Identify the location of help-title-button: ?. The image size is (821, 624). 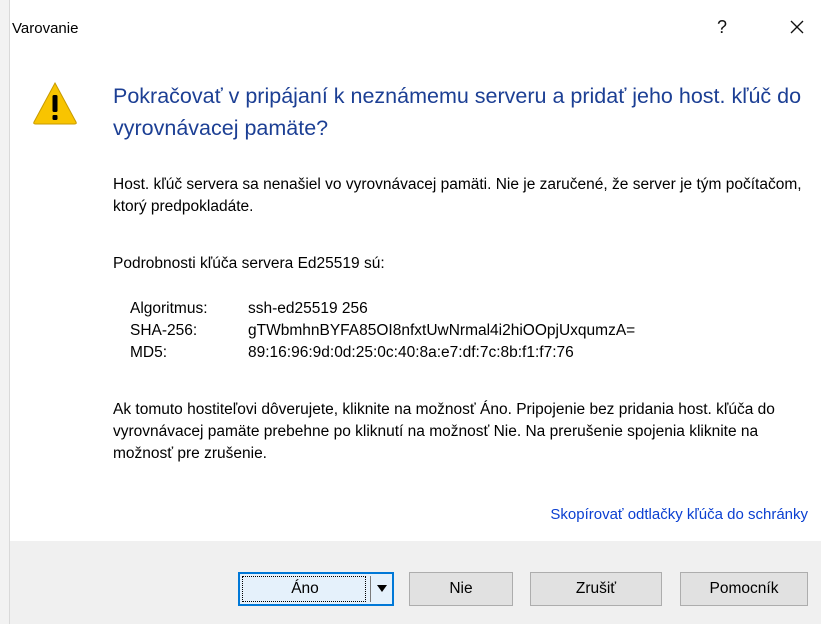
(722, 27).